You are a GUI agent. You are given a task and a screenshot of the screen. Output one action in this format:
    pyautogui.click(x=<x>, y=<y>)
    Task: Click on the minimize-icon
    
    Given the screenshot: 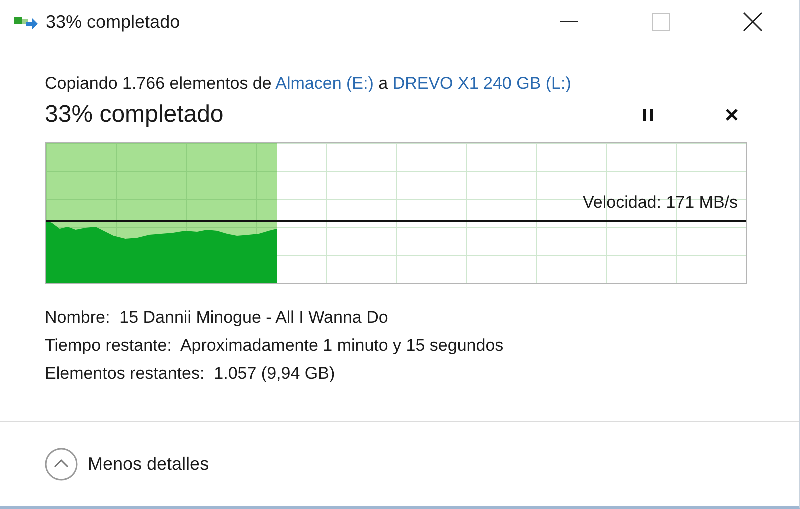 What is the action you would take?
    pyautogui.click(x=569, y=22)
    